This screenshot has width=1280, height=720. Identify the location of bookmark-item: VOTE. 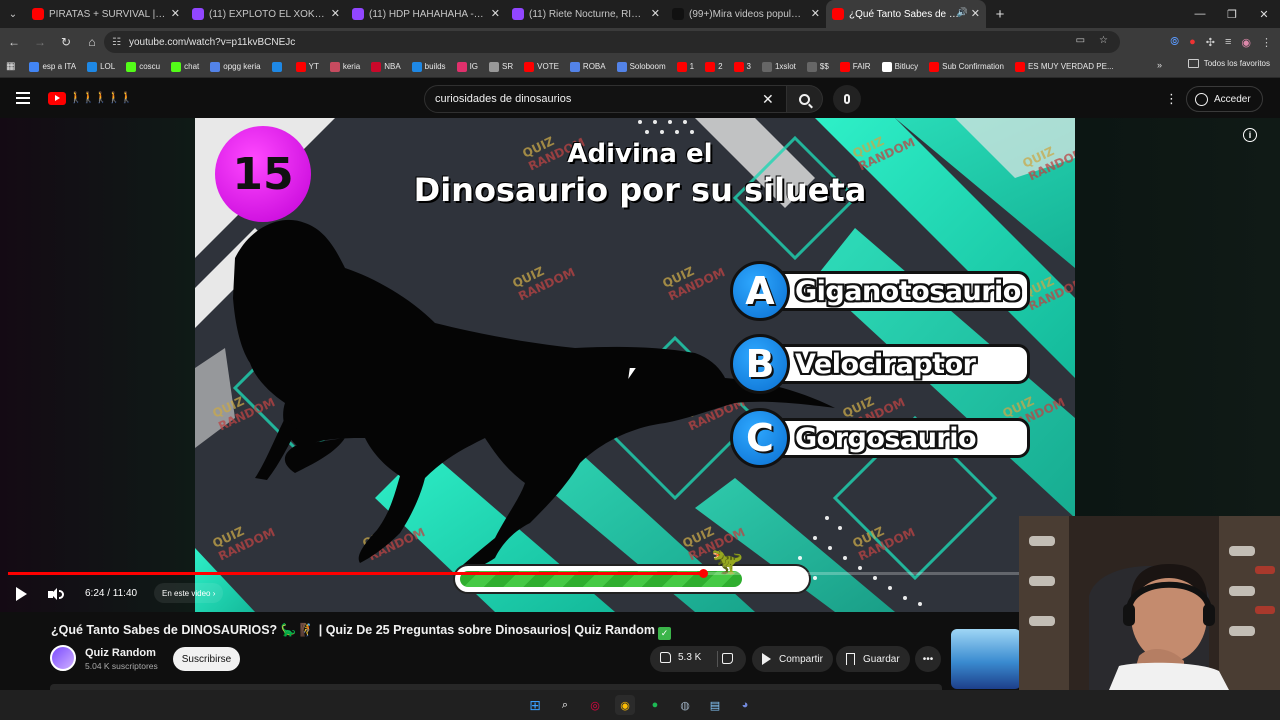
(541, 66).